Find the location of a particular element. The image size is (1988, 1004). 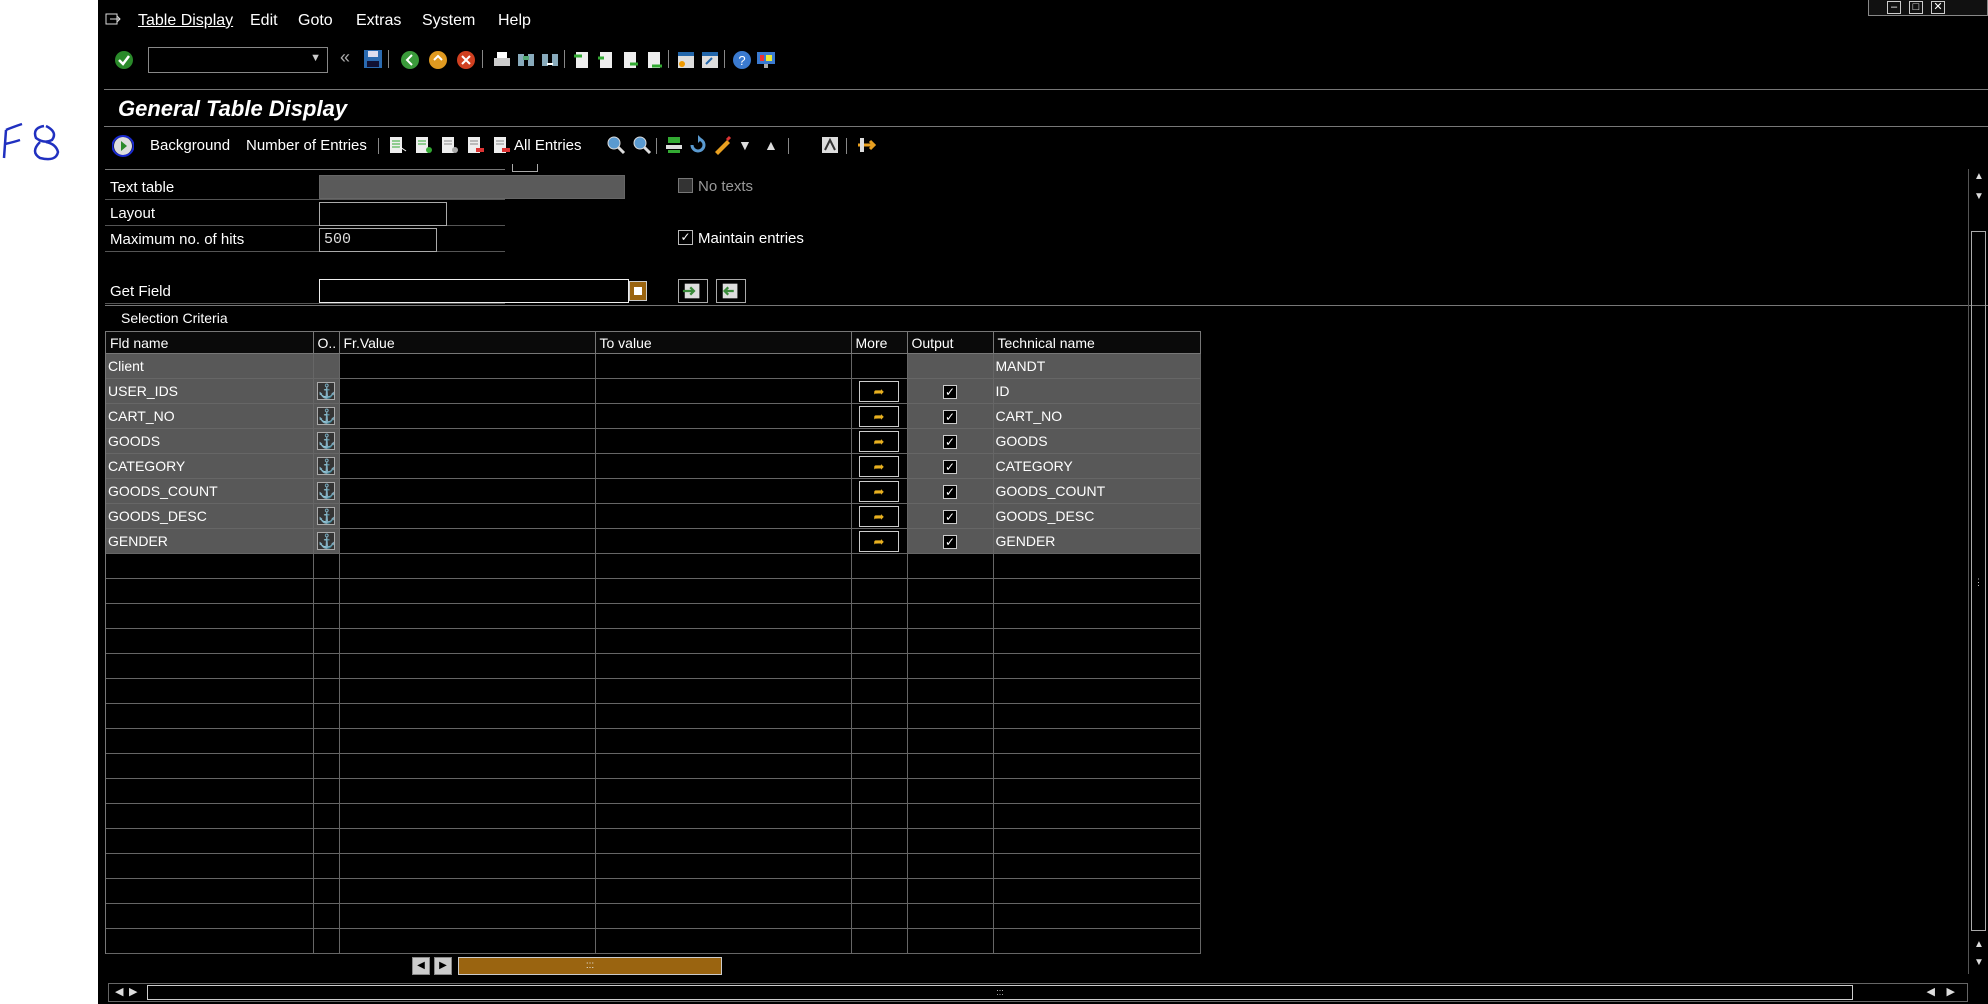

chevron-down-icon: ▼ is located at coordinates (315, 58).